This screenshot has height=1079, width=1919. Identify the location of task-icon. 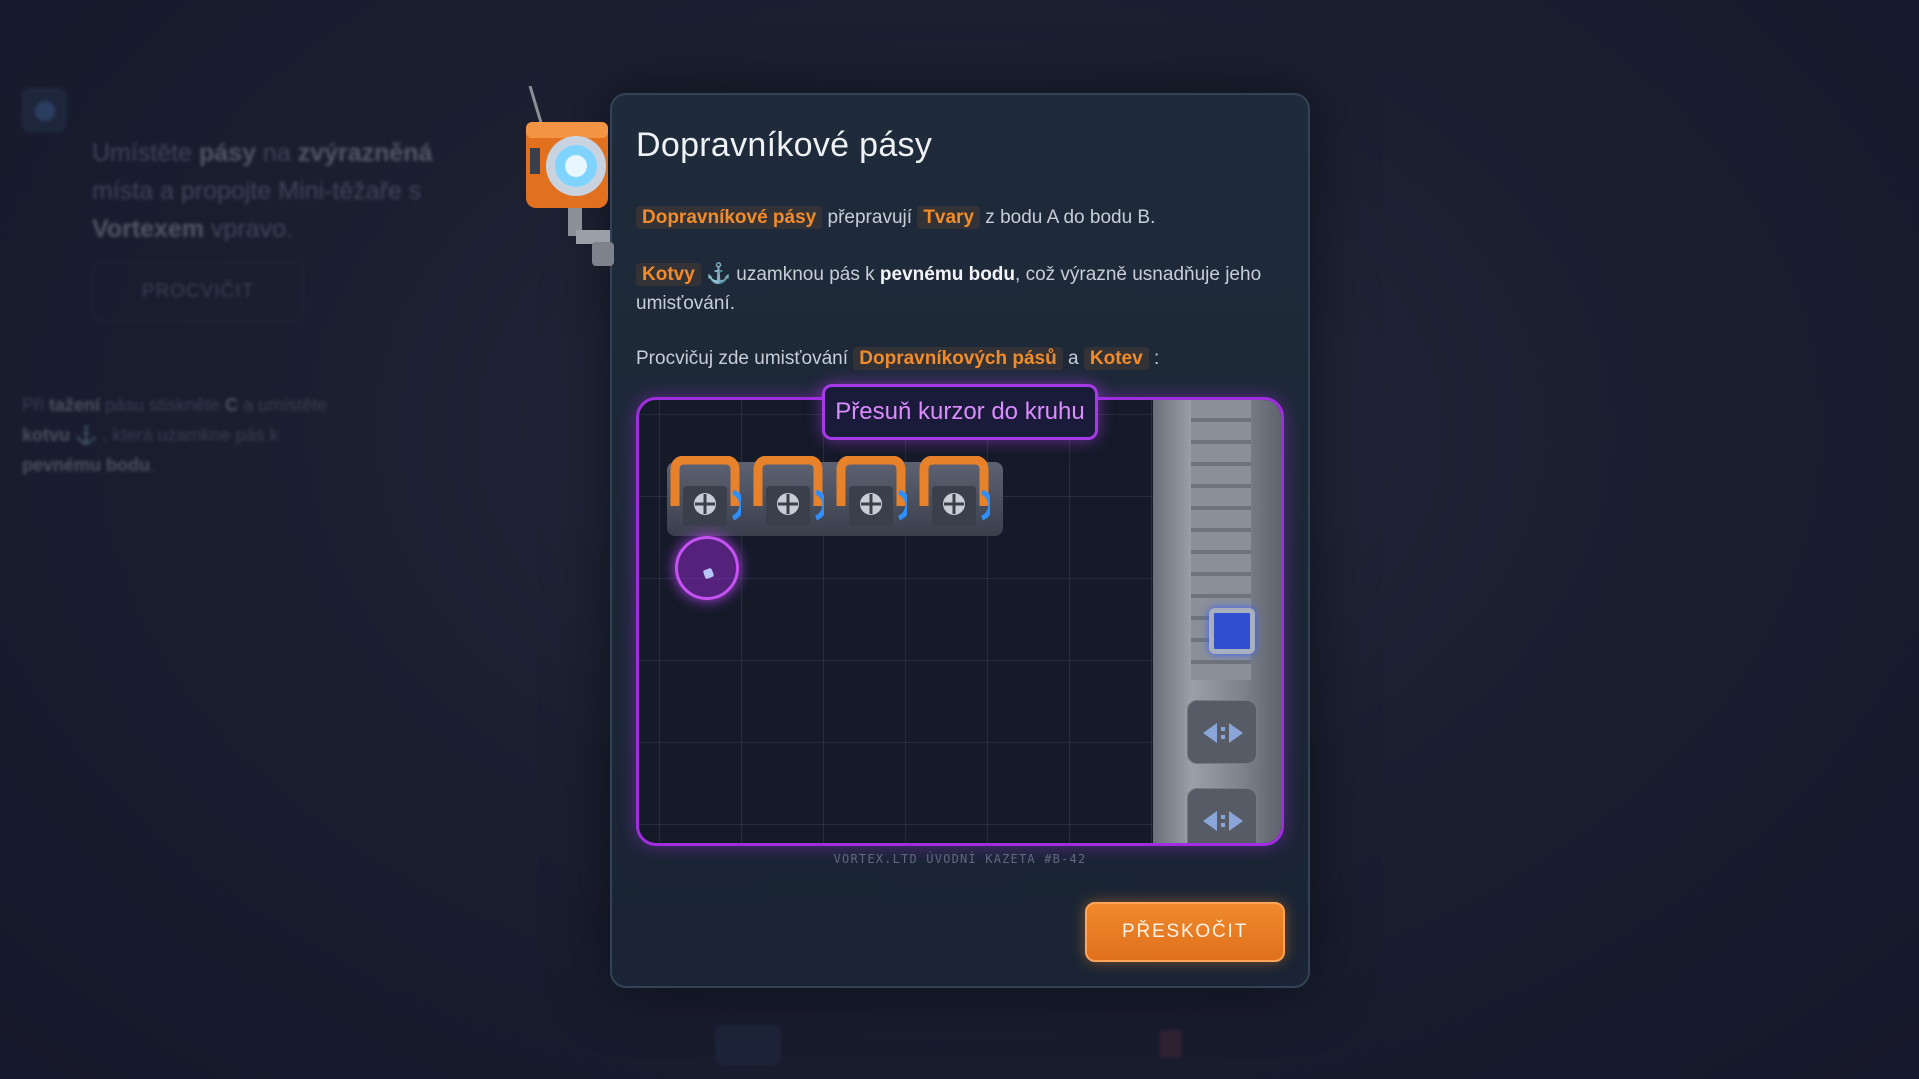
(44, 110).